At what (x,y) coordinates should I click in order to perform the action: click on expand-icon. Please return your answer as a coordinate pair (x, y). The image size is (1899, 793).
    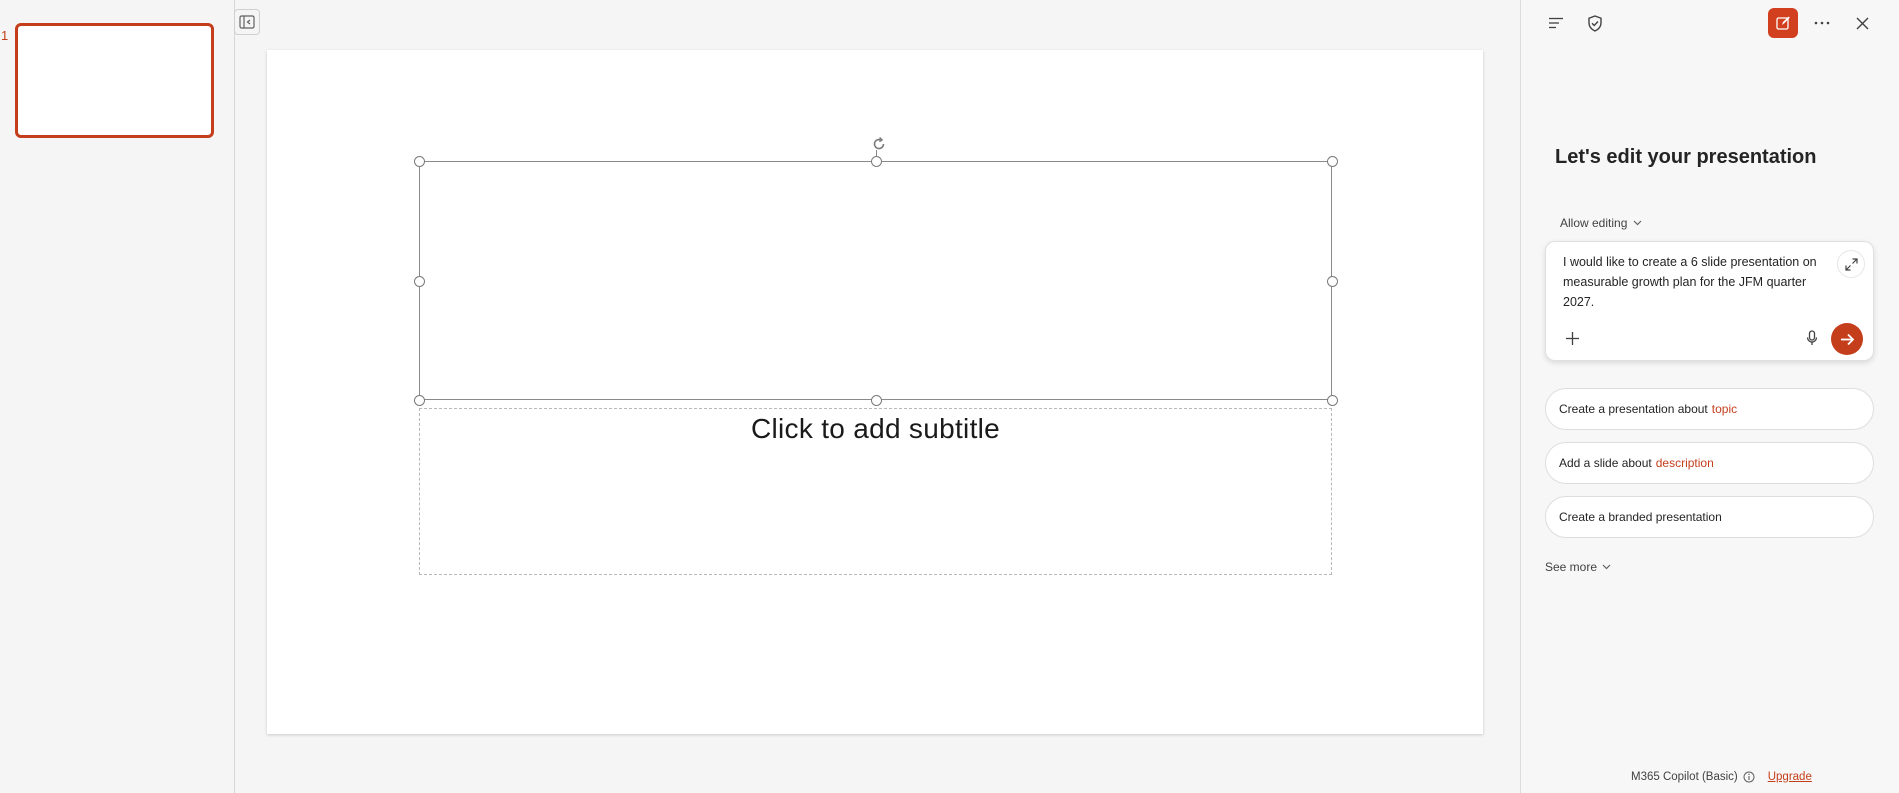
    Looking at the image, I should click on (1851, 264).